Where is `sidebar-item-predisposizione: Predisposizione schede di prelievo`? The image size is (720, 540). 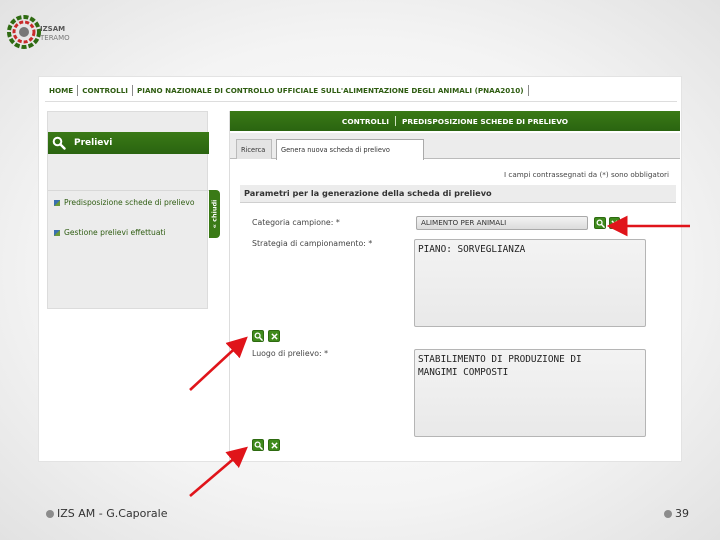 sidebar-item-predisposizione: Predisposizione schede di prelievo is located at coordinates (129, 203).